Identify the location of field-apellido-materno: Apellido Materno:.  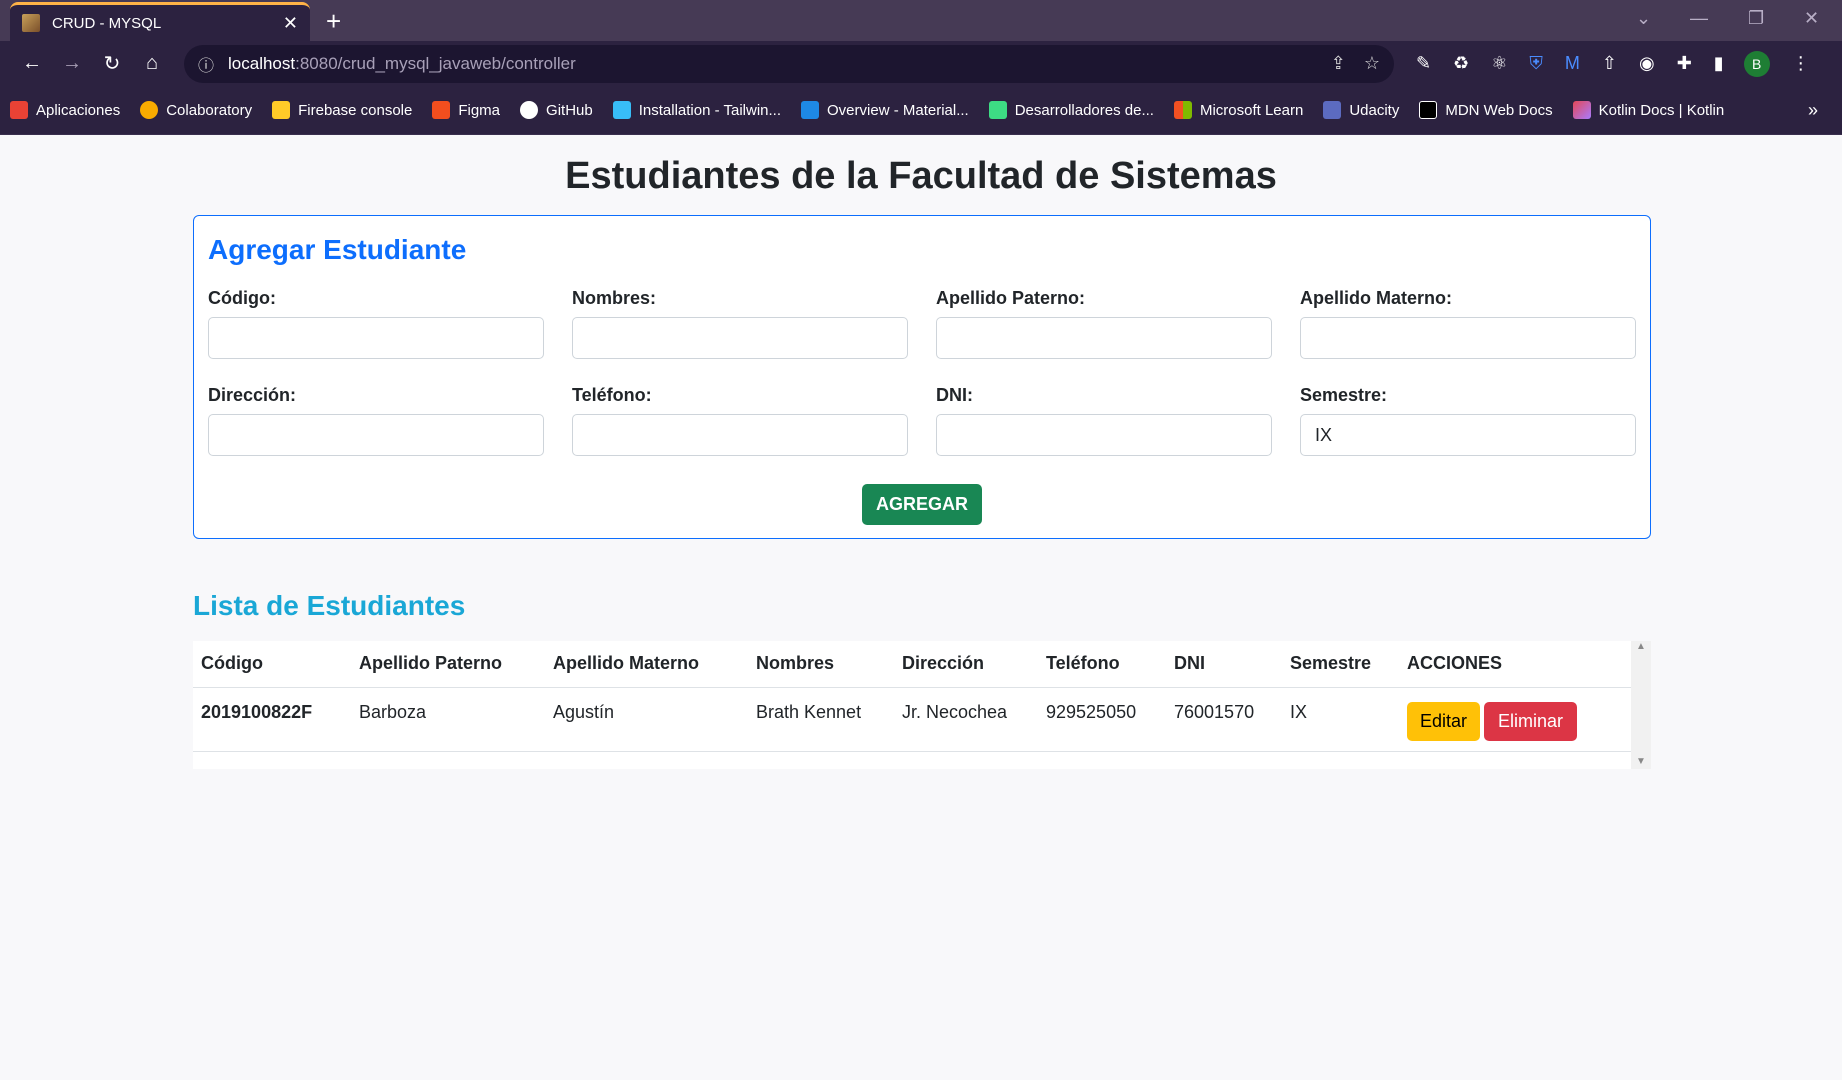
(1468, 323).